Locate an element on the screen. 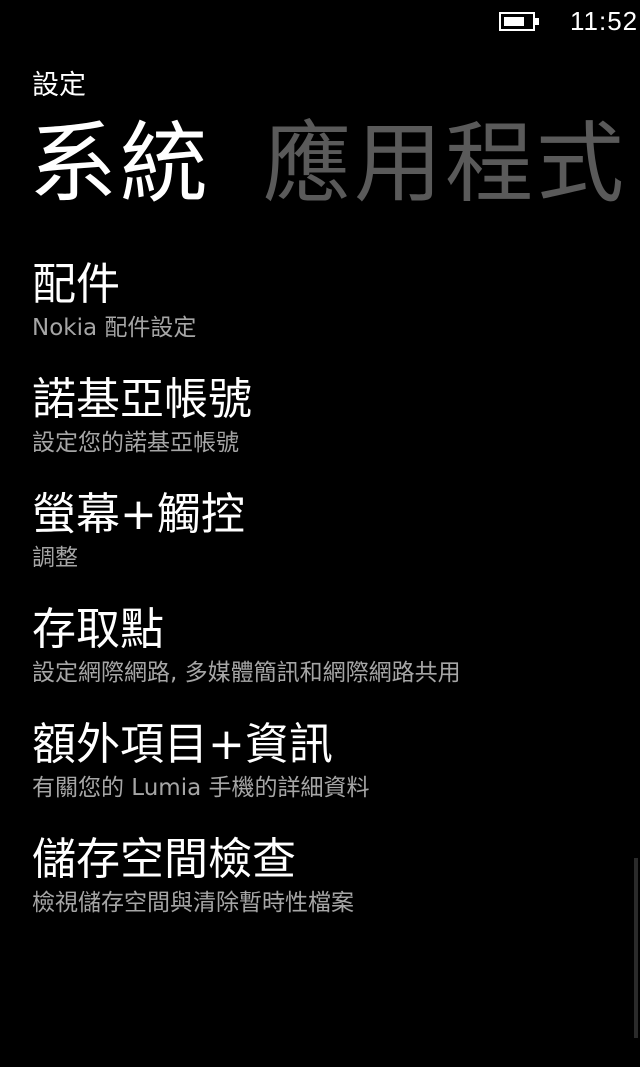 The image size is (640, 1067). setting-subtitle: 檢視儲存空間與清除暫時性檔案 is located at coordinates (193, 903).